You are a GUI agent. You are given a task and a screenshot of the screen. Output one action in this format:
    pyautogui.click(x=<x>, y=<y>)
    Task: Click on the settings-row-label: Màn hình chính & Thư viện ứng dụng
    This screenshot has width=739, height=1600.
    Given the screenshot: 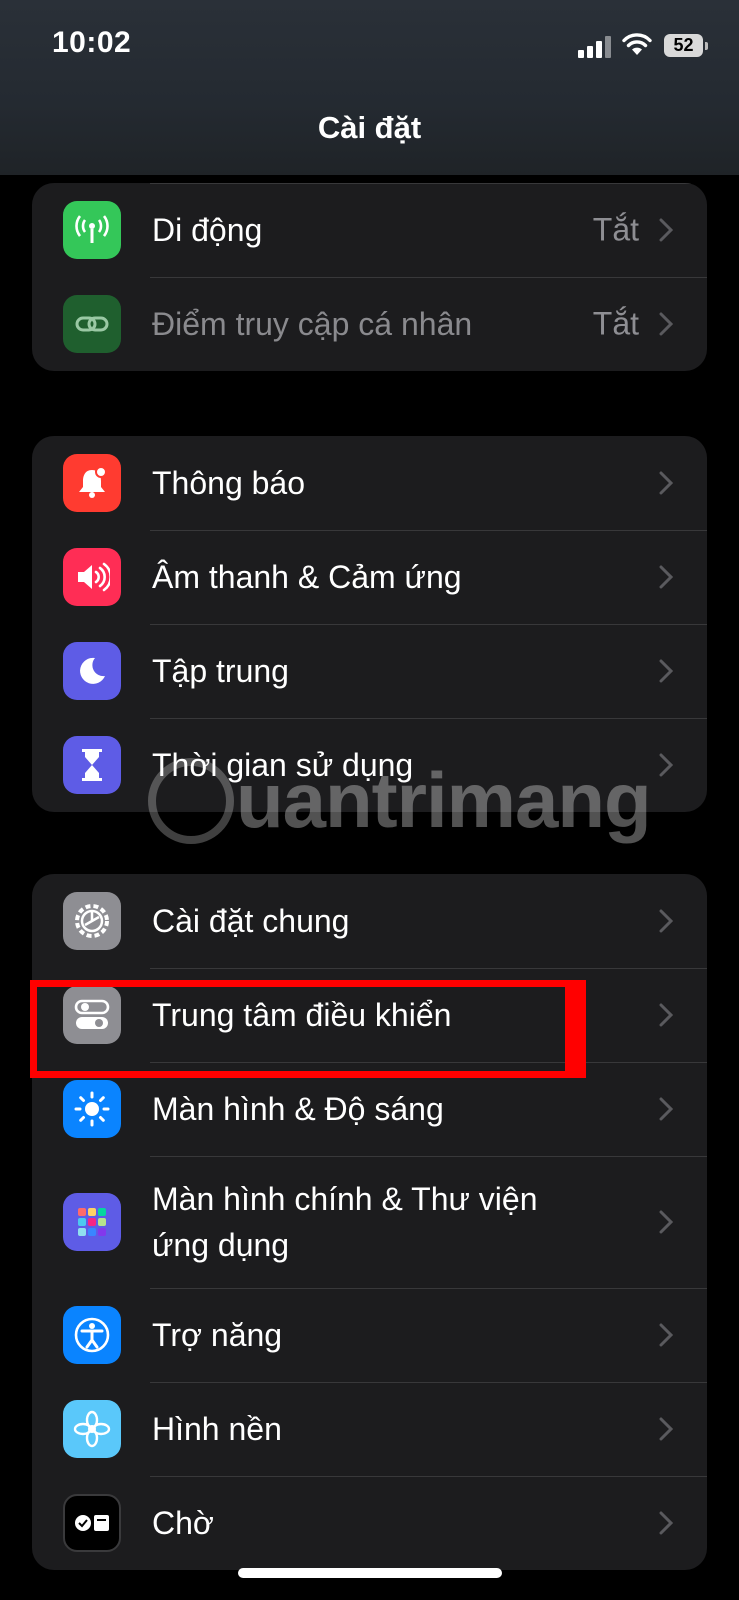 What is the action you would take?
    pyautogui.click(x=345, y=1222)
    